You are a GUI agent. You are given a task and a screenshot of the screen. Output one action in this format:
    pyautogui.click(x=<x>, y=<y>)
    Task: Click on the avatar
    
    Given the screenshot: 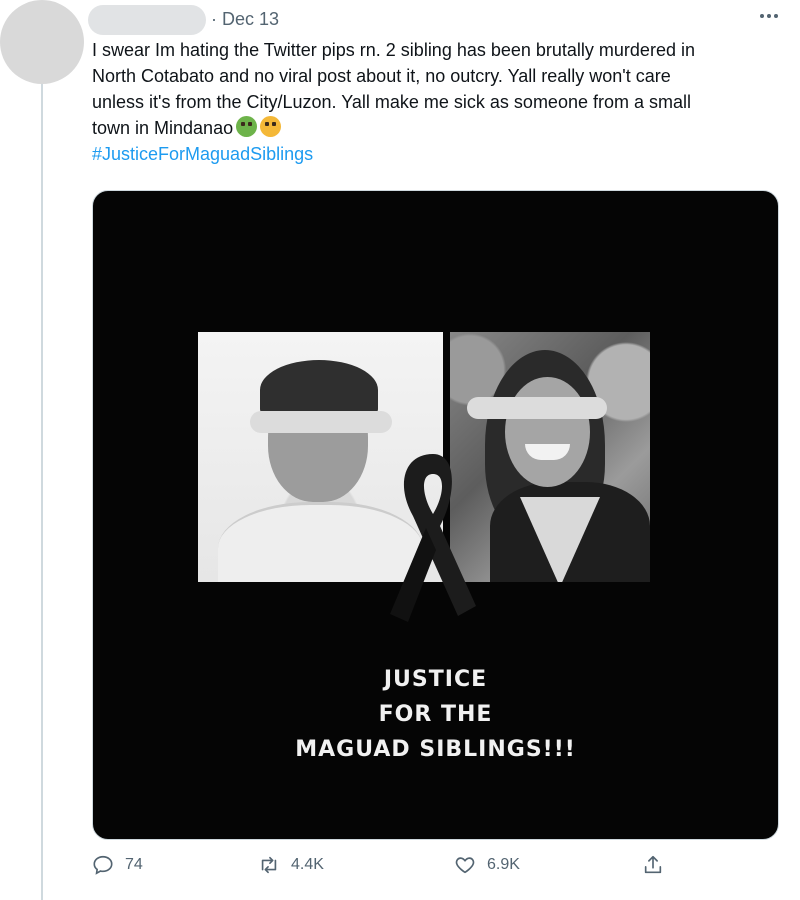 What is the action you would take?
    pyautogui.click(x=42, y=42)
    